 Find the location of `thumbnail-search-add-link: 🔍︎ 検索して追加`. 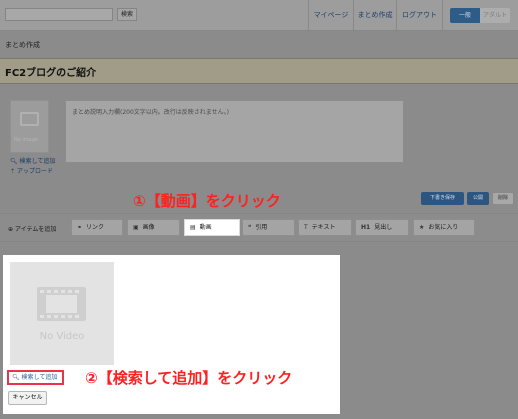

thumbnail-search-add-link: 🔍︎ 検索して追加 is located at coordinates (32, 160).